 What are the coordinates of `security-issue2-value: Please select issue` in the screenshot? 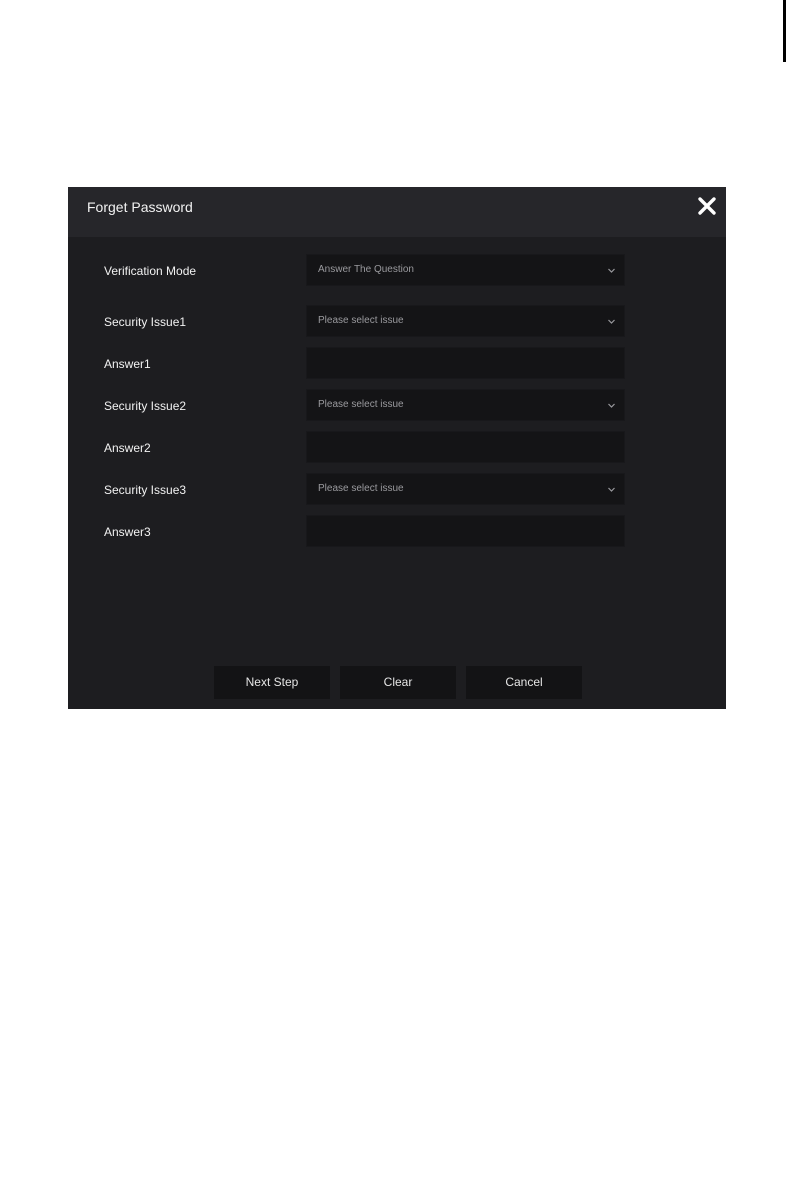 It's located at (361, 404).